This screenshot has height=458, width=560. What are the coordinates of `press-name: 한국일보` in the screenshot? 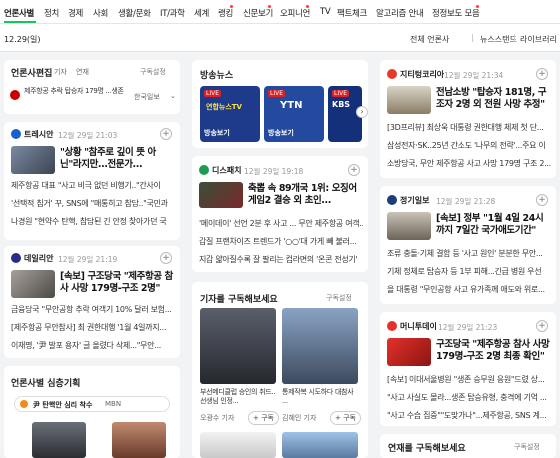 It's located at (147, 97).